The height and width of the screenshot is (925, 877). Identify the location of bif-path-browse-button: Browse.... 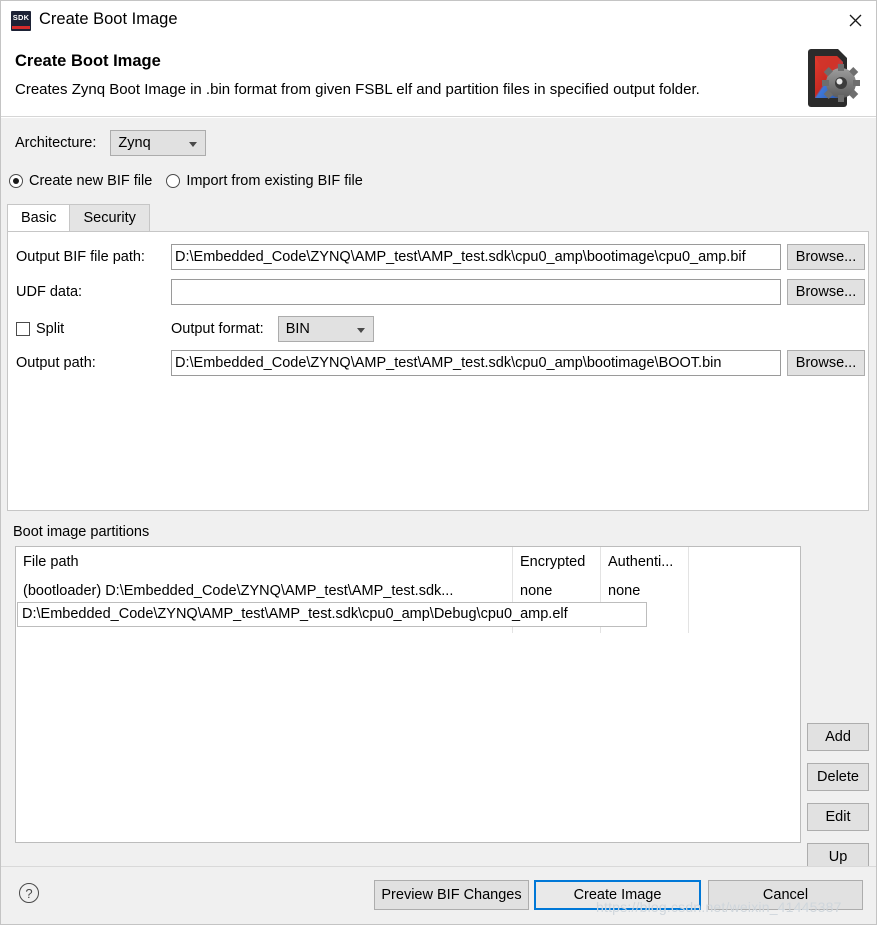
(826, 257).